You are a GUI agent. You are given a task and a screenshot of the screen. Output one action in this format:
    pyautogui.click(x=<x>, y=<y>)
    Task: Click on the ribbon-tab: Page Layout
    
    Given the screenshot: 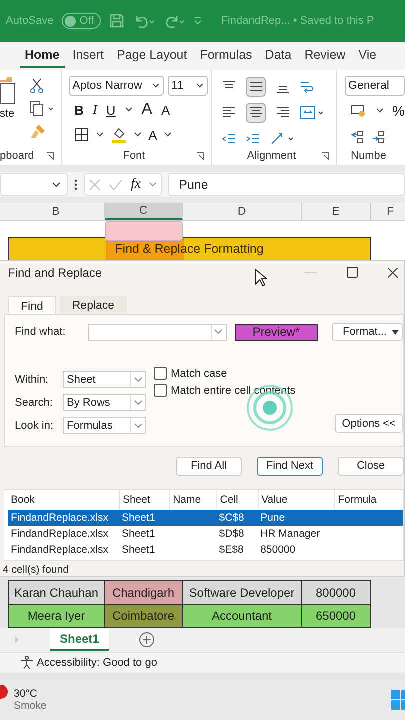 What is the action you would take?
    pyautogui.click(x=152, y=56)
    